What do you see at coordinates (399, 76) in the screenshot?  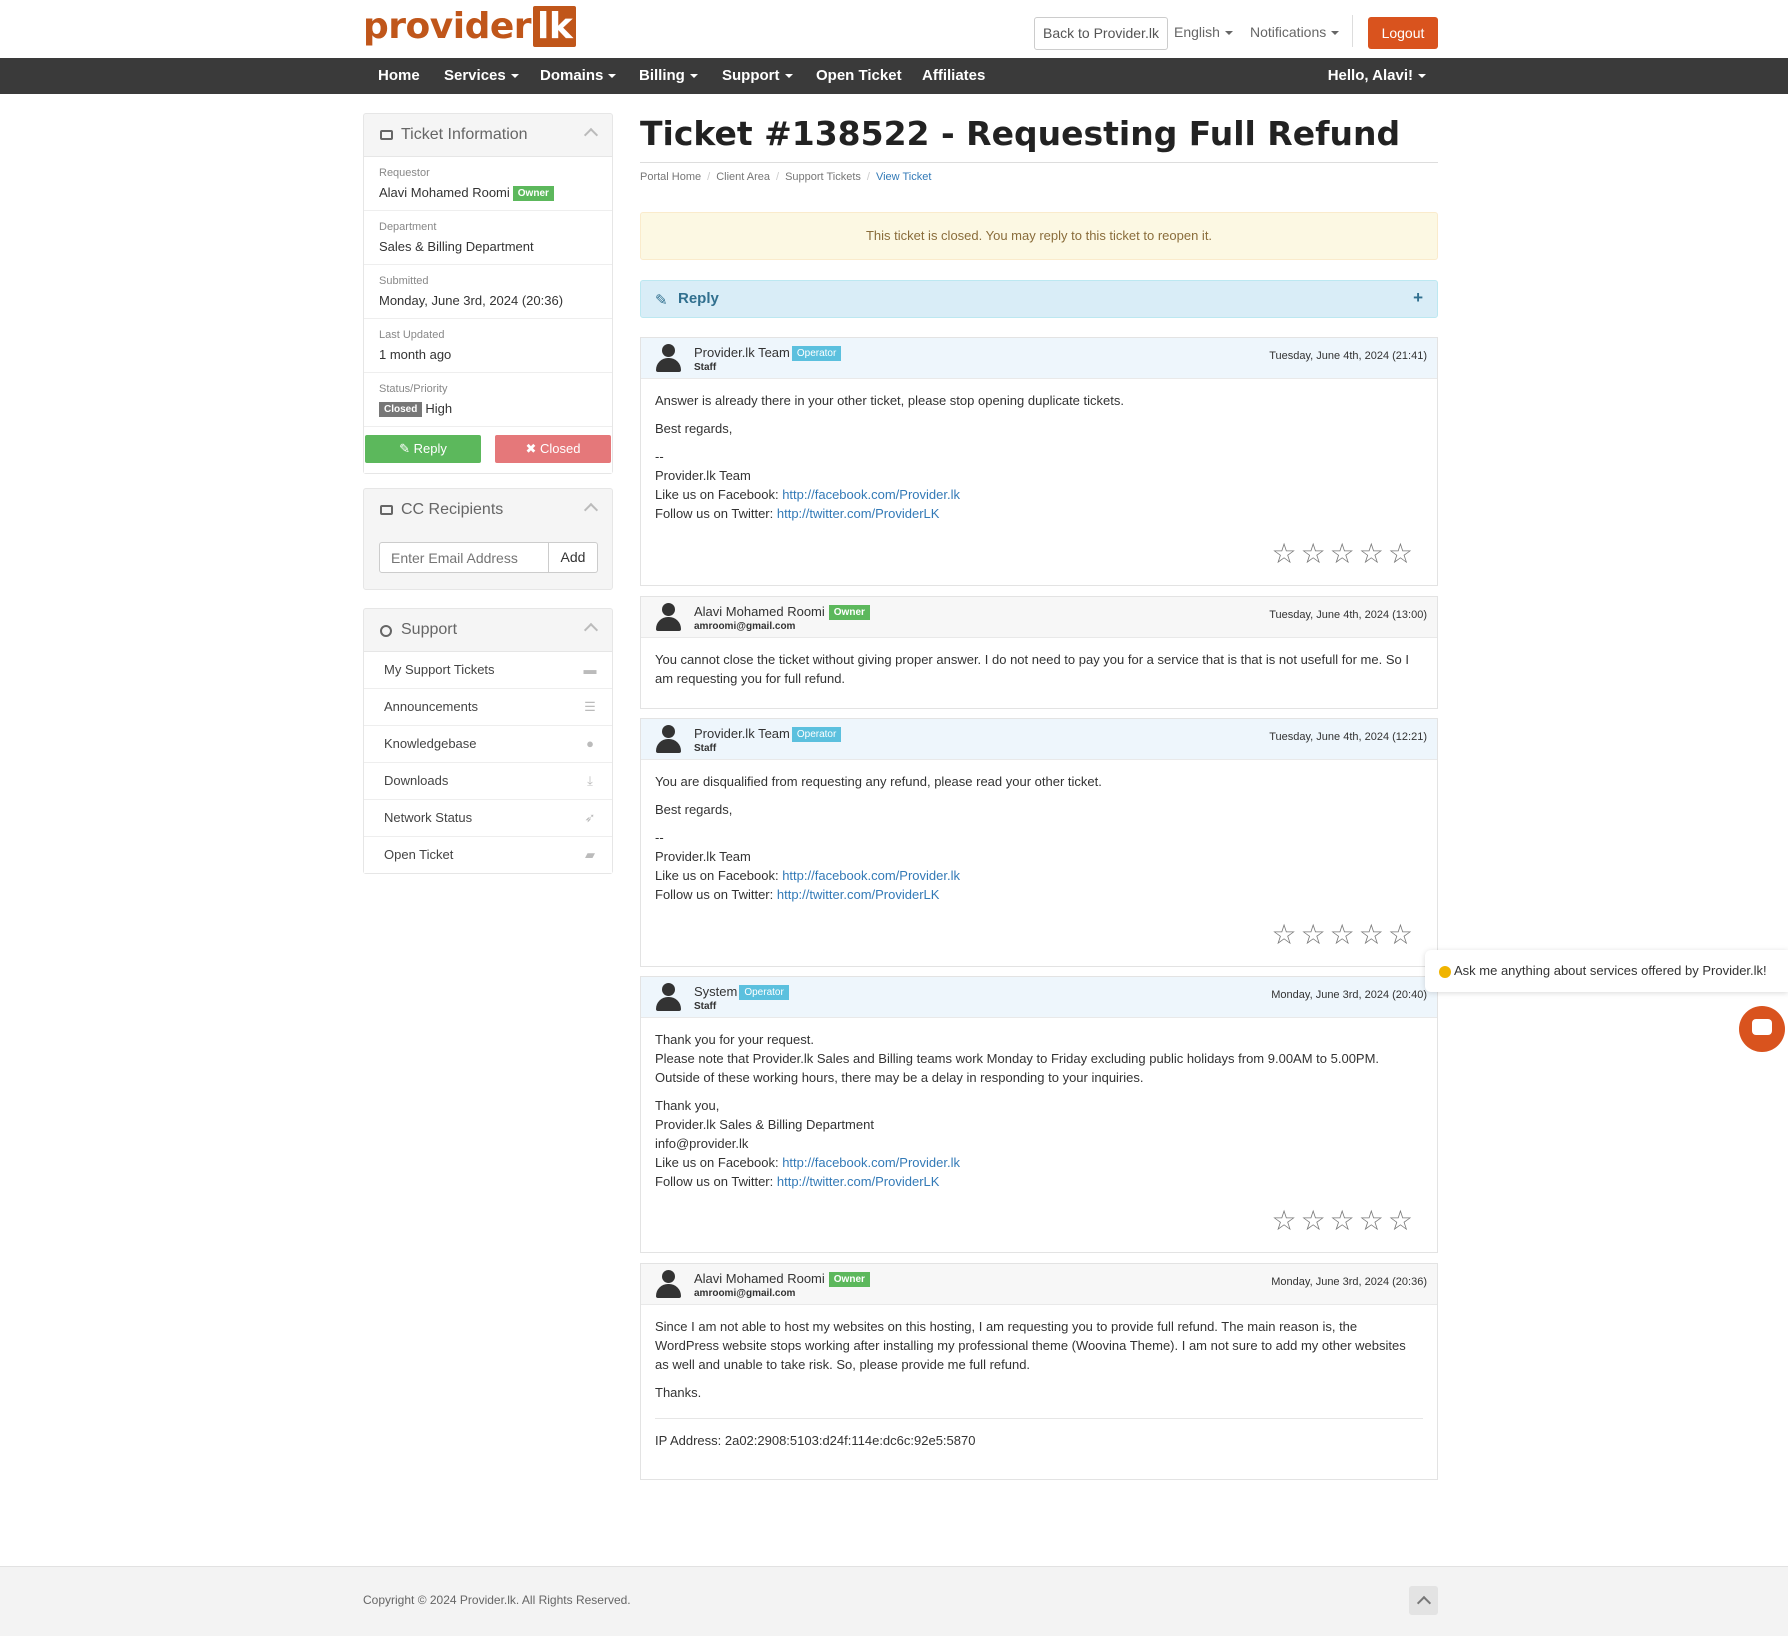 I see `nav-home: Home` at bounding box center [399, 76].